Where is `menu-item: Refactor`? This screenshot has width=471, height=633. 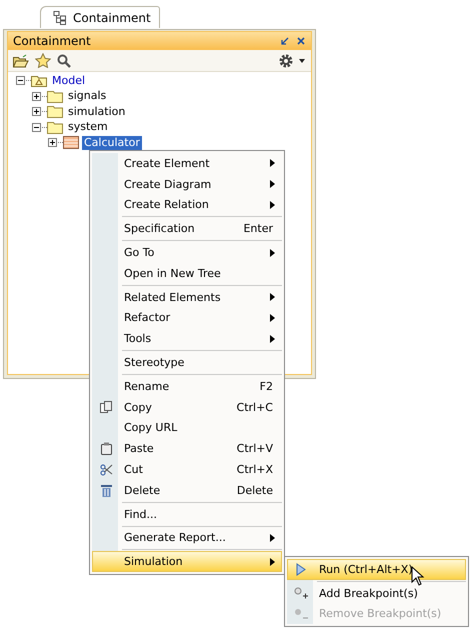
menu-item: Refactor is located at coordinates (187, 318).